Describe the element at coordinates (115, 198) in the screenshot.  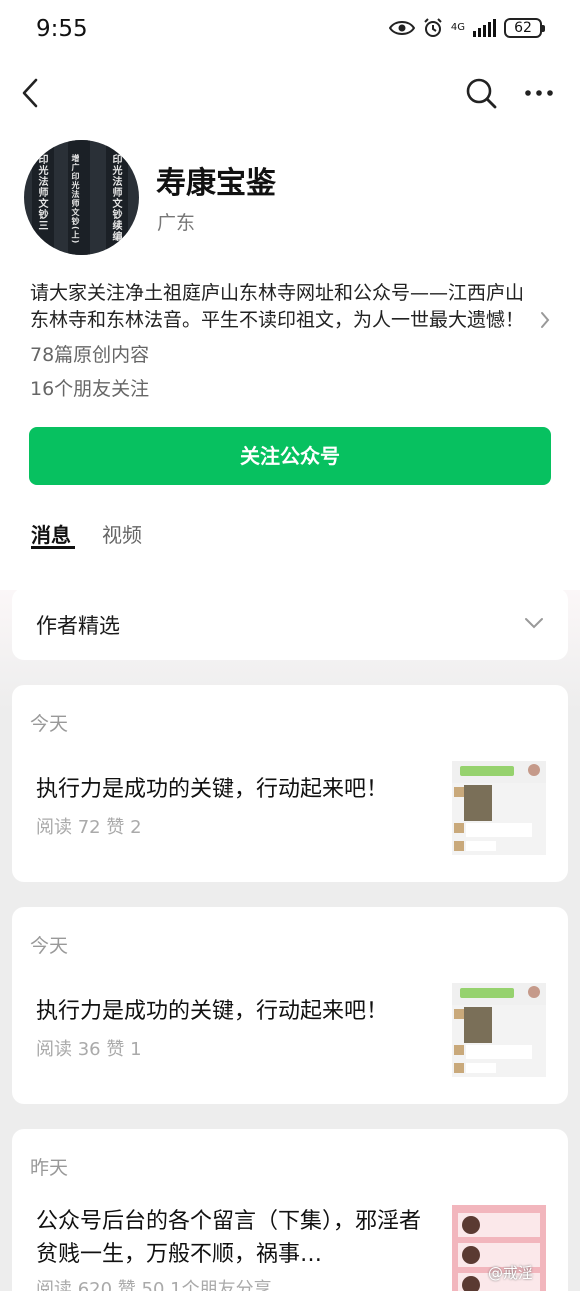
I see `avatar-book-3: 印光法师文钞续编` at that location.